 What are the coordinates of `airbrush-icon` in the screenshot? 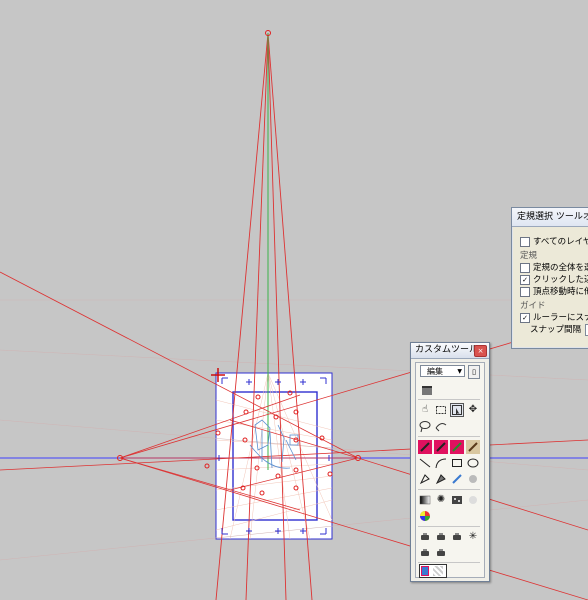 It's located at (473, 479).